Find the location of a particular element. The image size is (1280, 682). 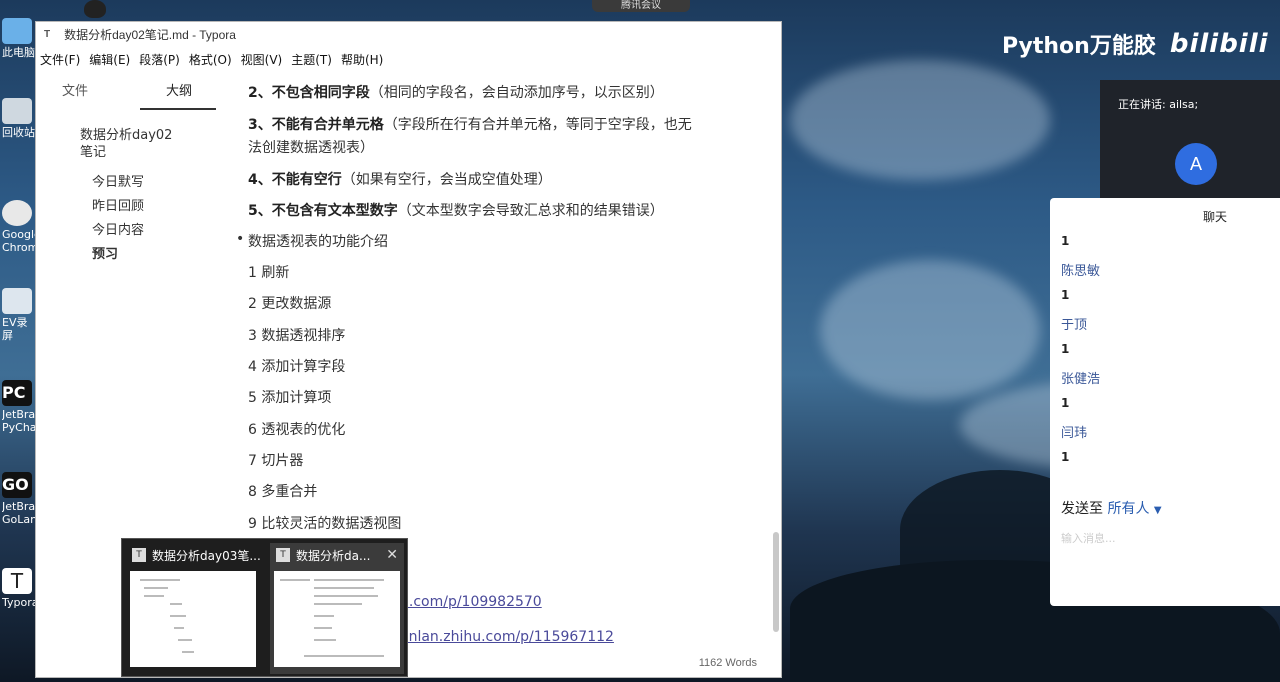

outline-item: 昨日回顾 is located at coordinates (153, 207).